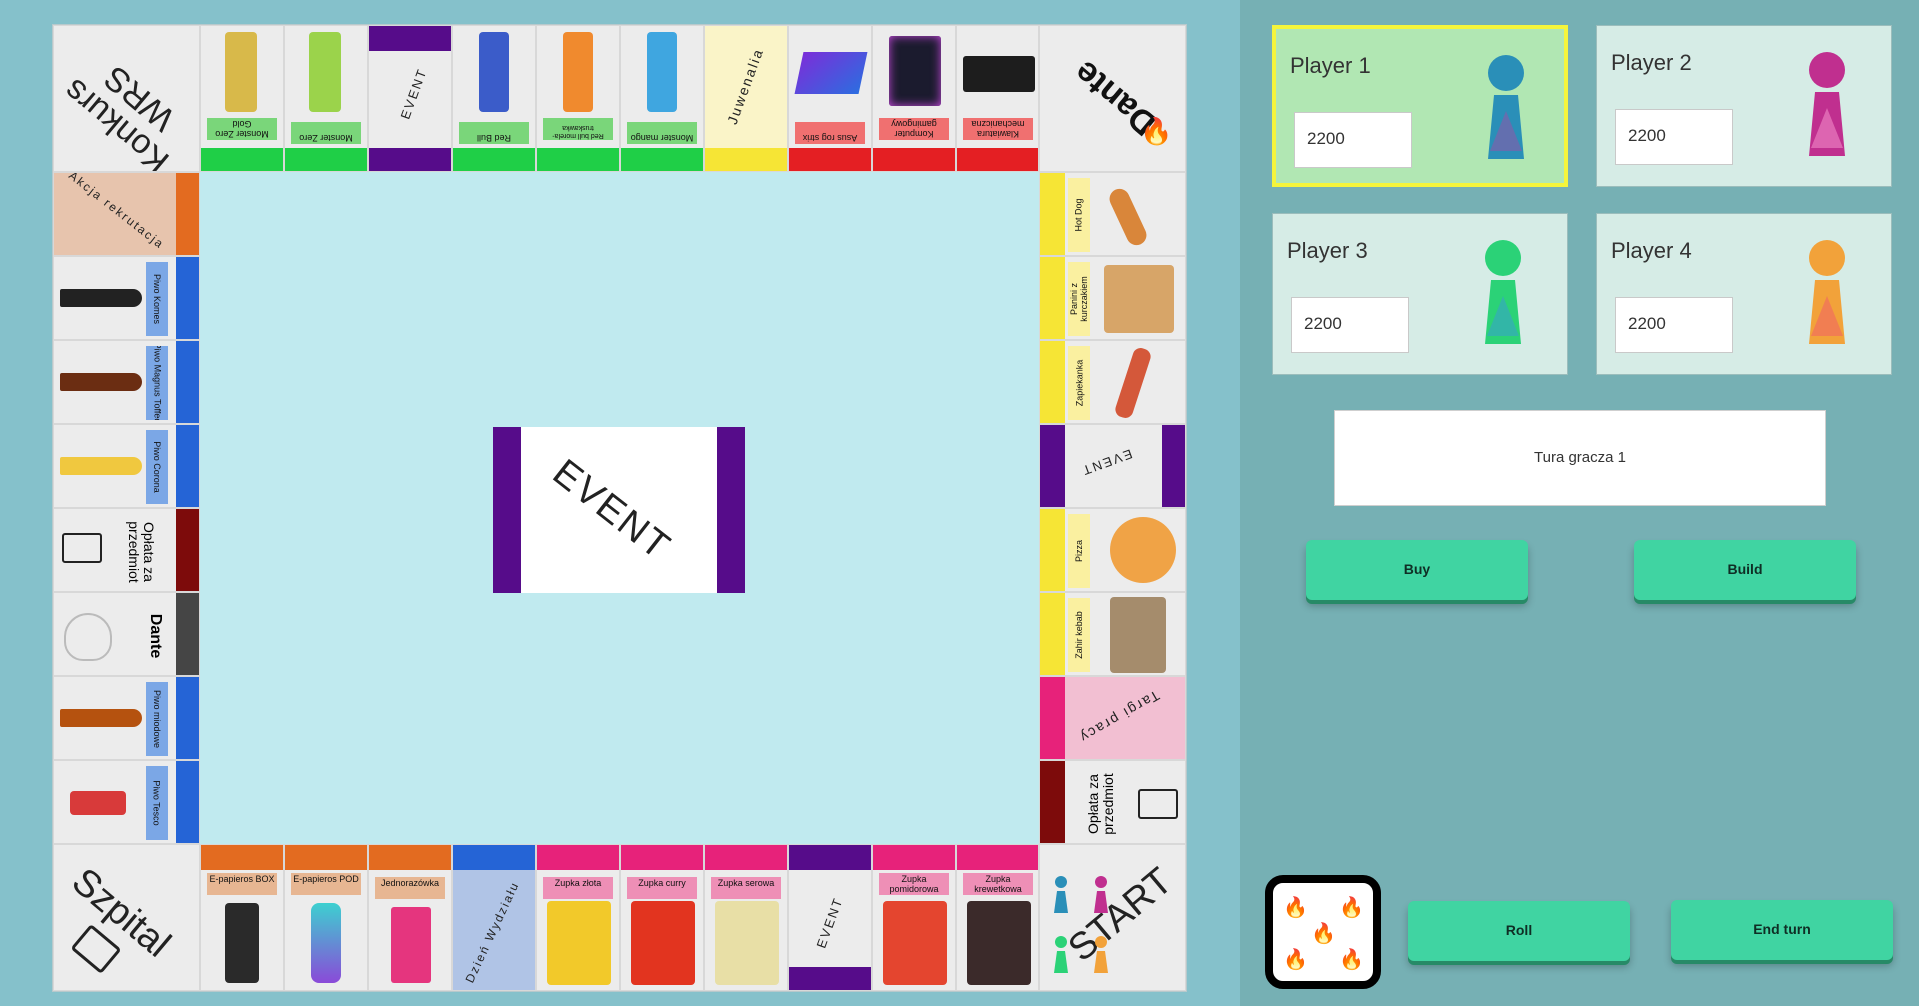  I want to click on top-cell-10-label: Klawiatura mechaniczna, so click(998, 129).